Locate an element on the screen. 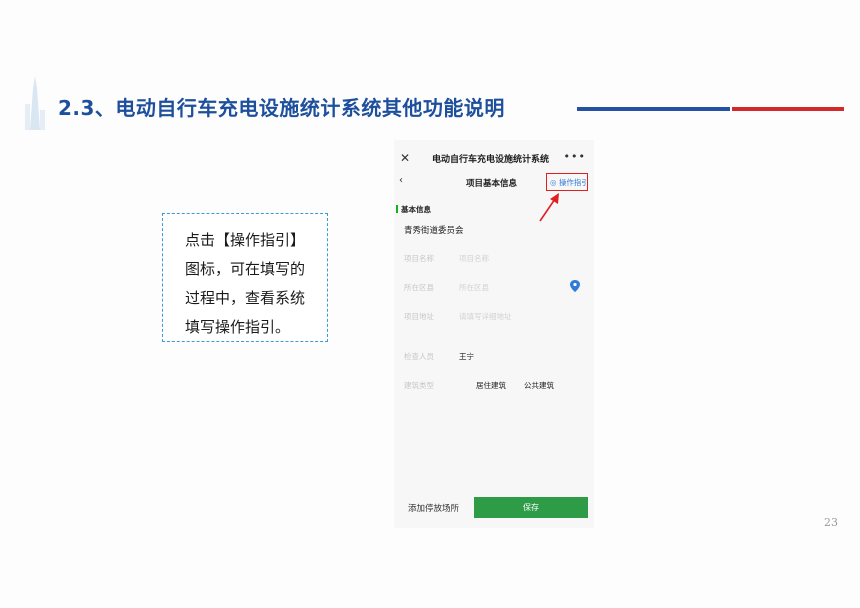 This screenshot has height=608, width=860. bottom-action-bar: 添加停放场所 保存 is located at coordinates (494, 507).